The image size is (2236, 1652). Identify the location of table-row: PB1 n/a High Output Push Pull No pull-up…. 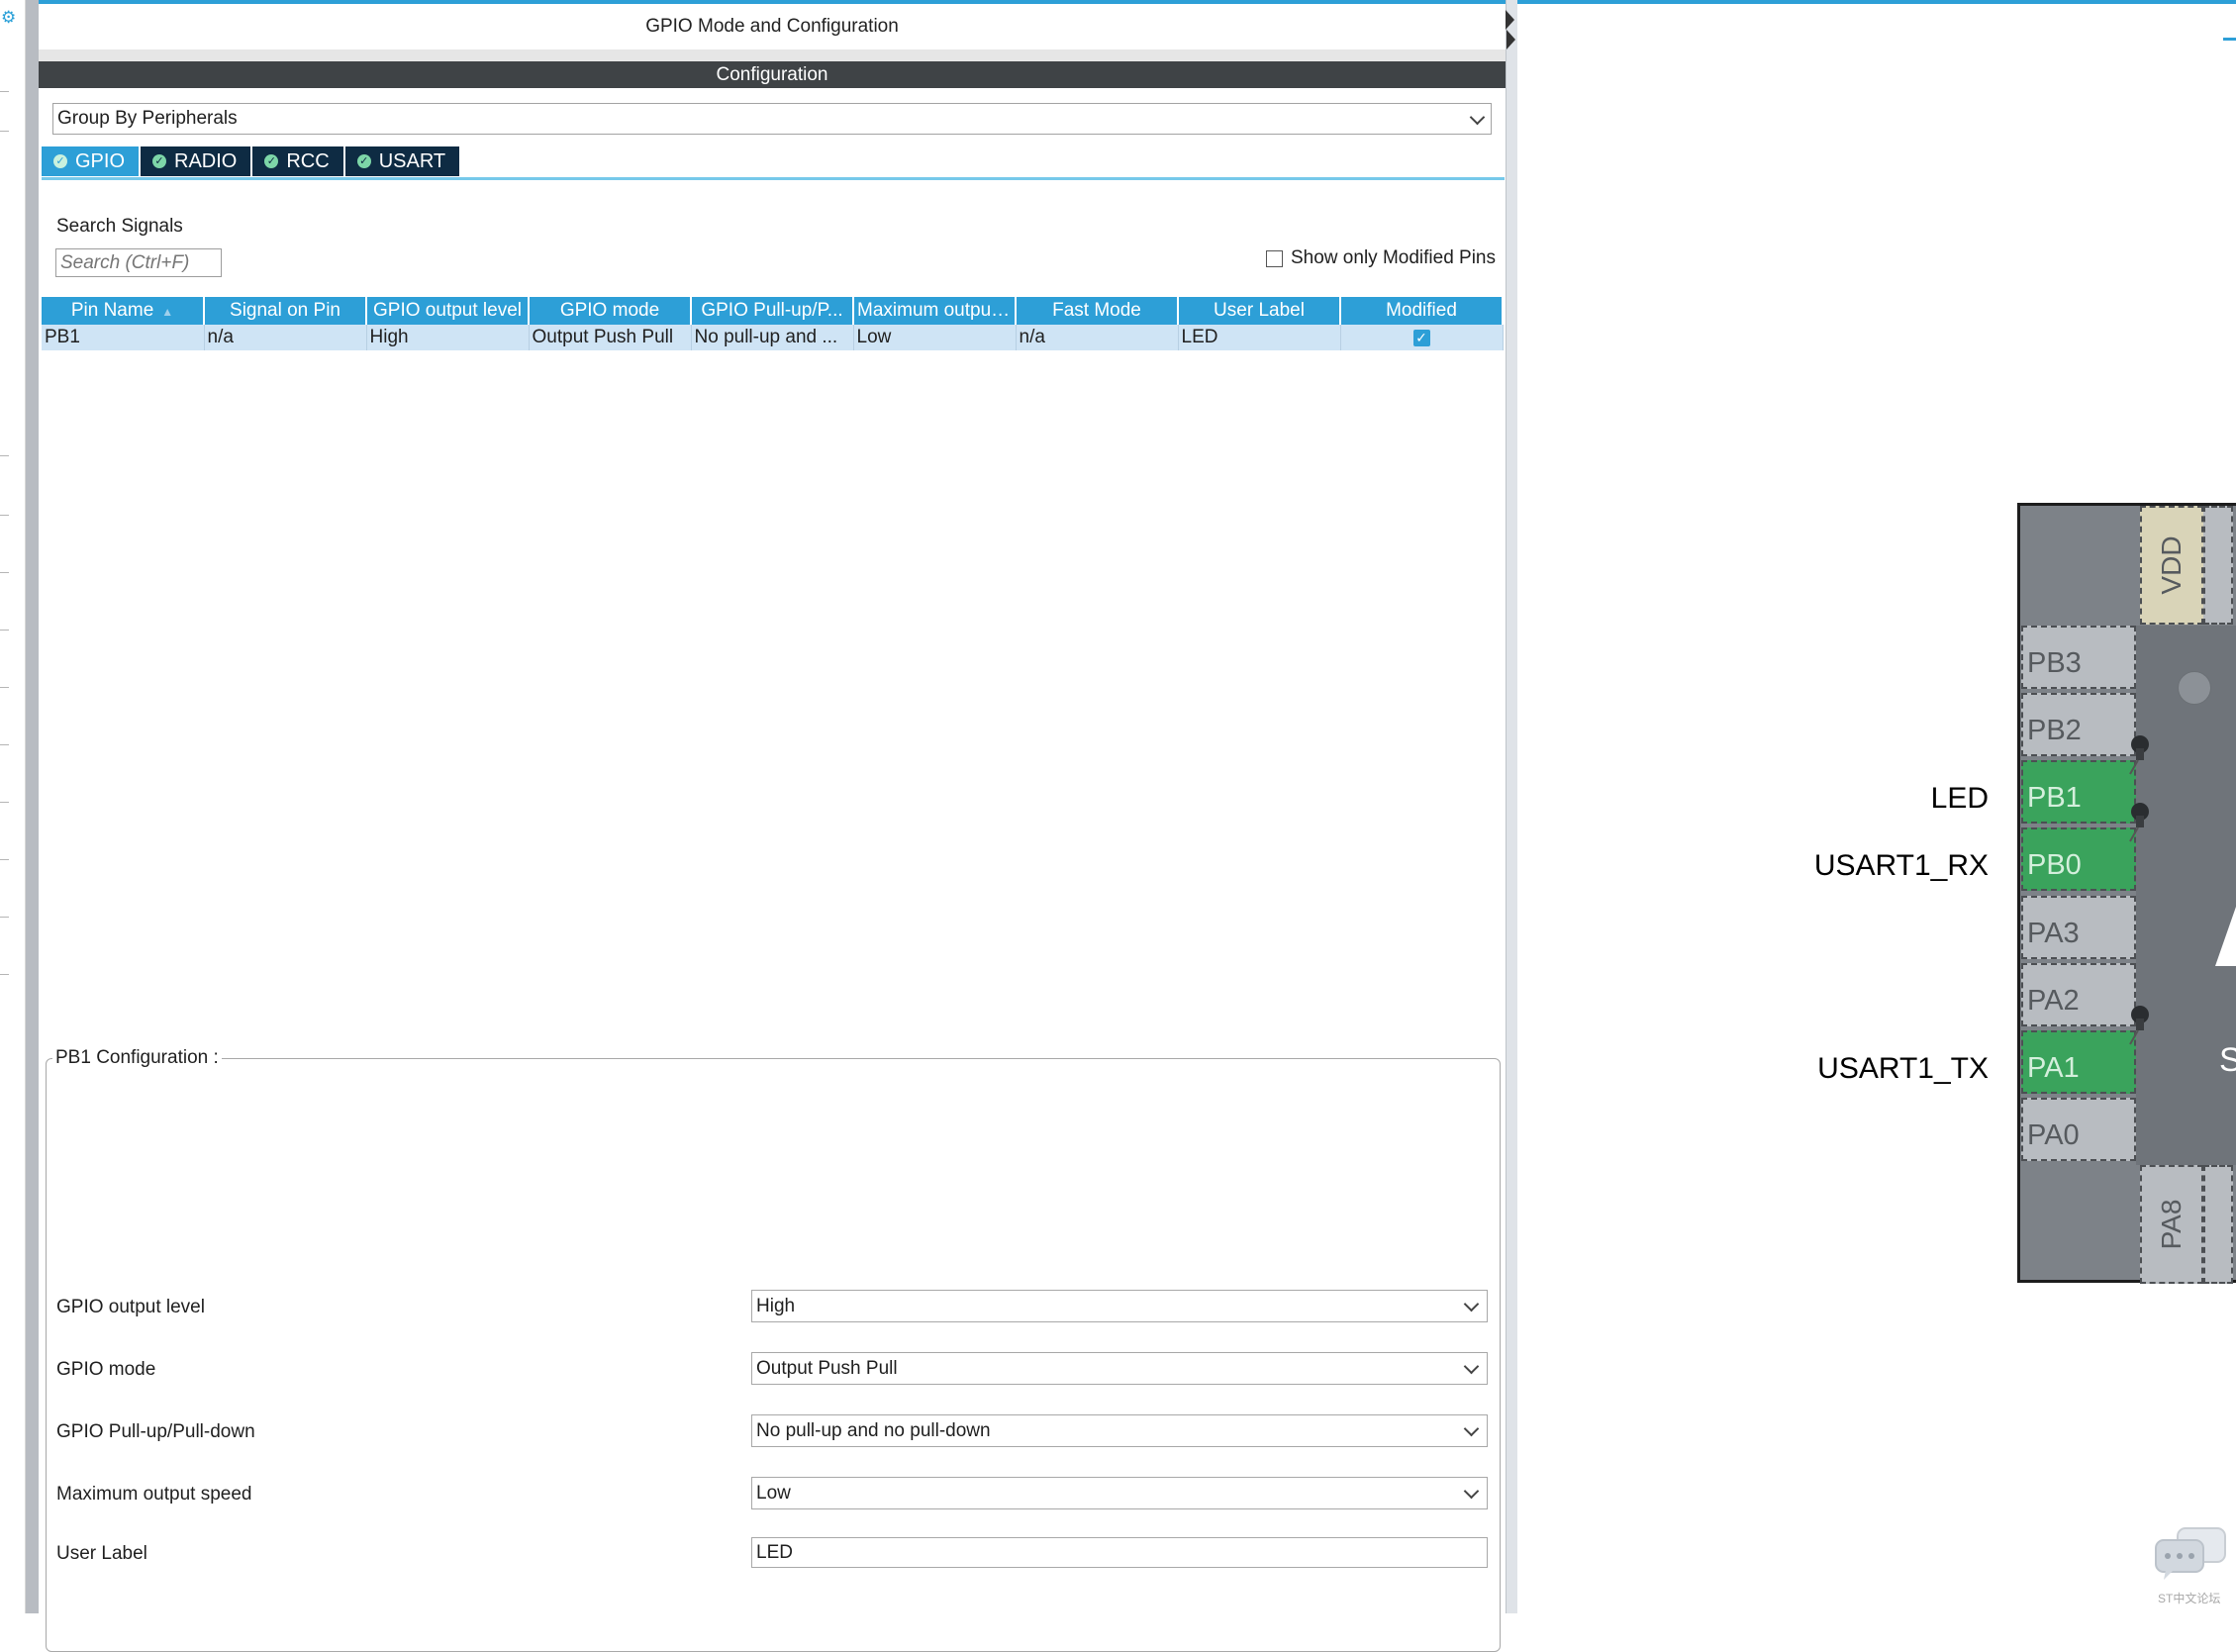
(773, 337).